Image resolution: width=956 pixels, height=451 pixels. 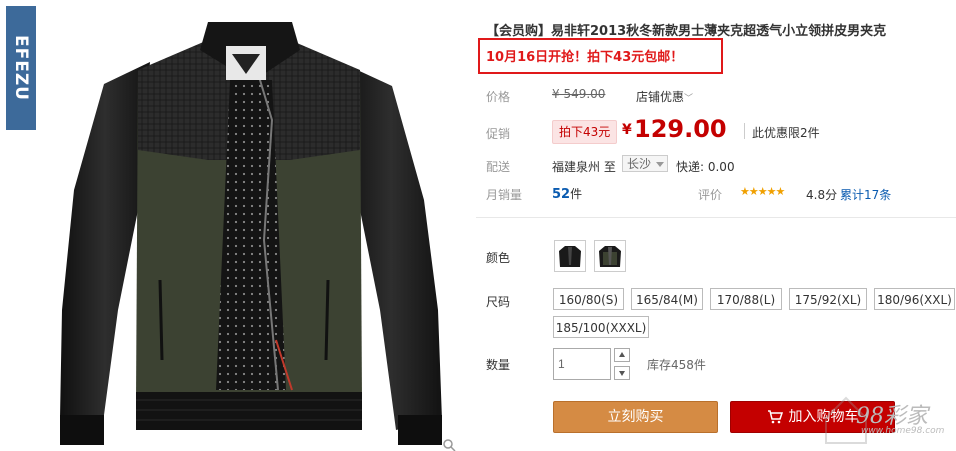 I want to click on quantity-input, so click(x=582, y=364).